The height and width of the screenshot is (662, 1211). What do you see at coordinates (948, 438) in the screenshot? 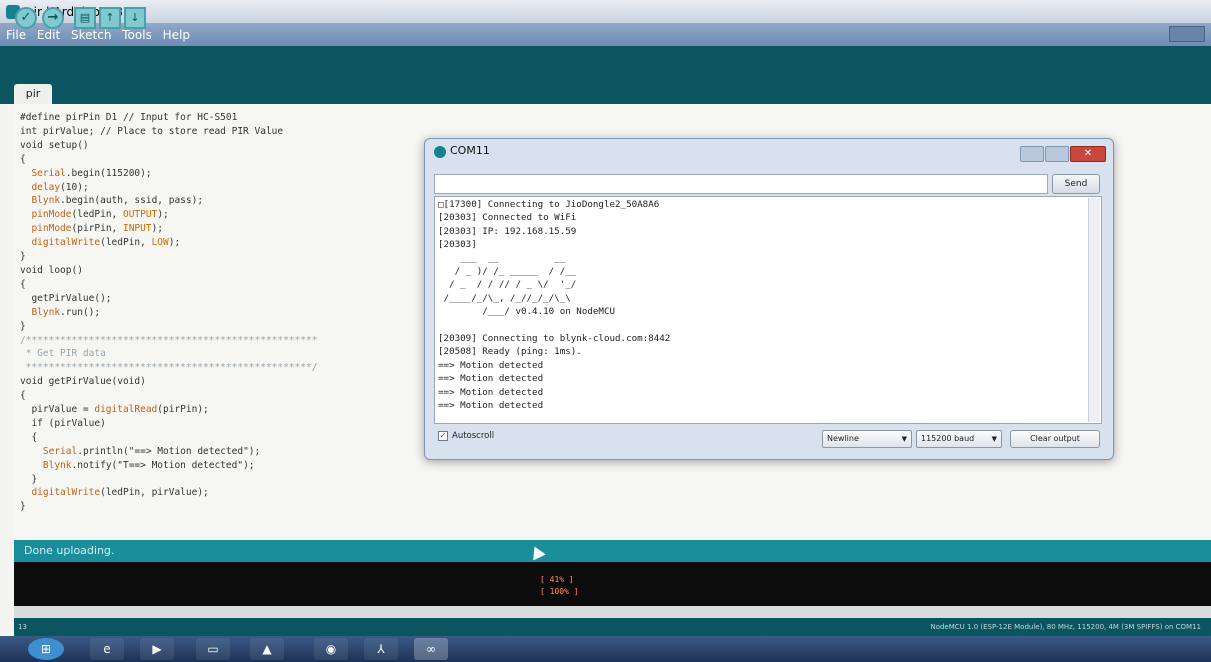
I see `baud-value: 115200 baud` at bounding box center [948, 438].